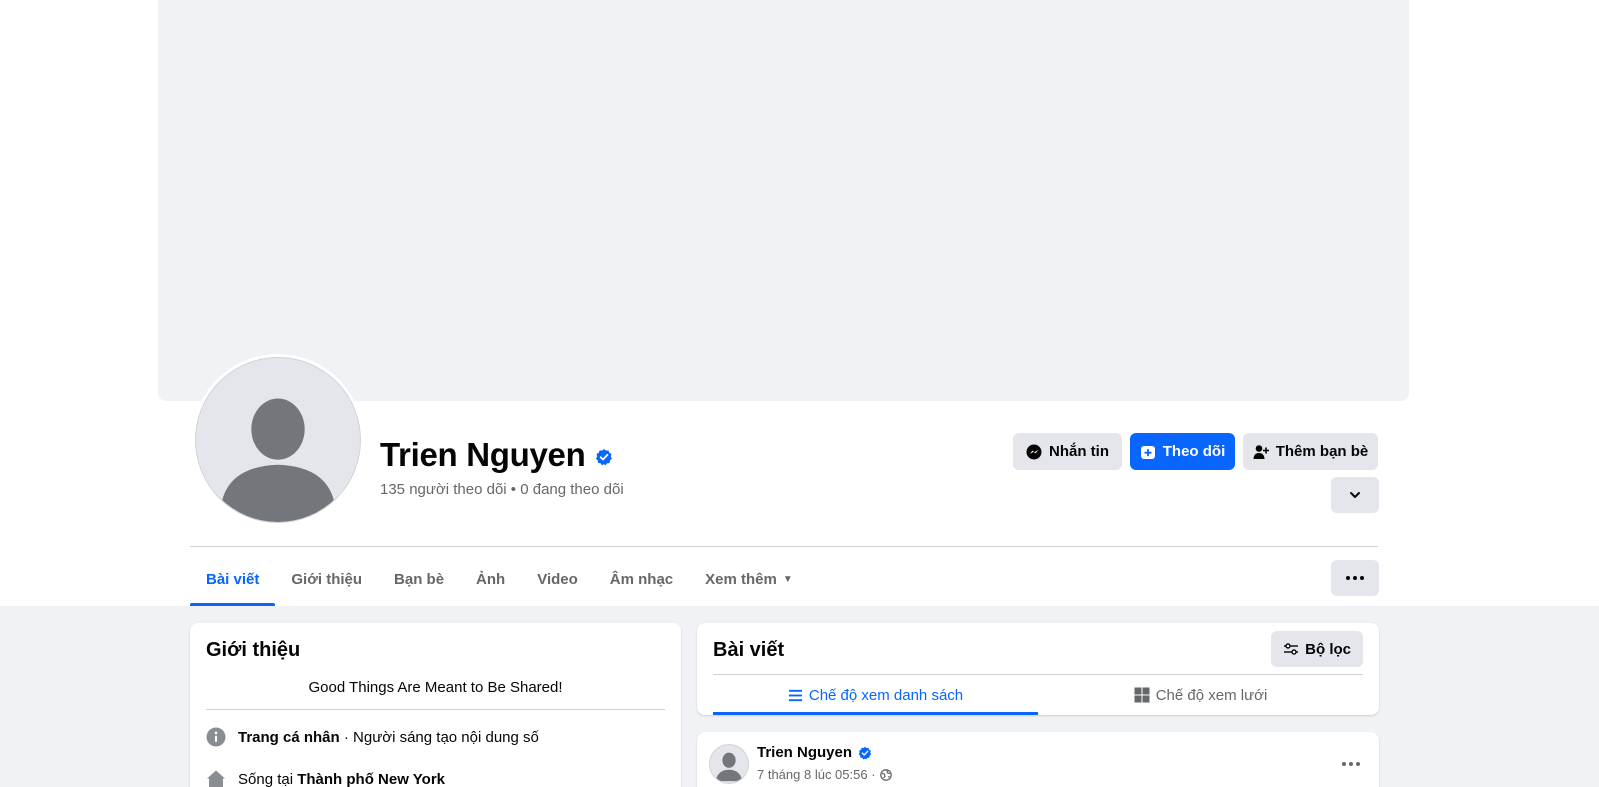 This screenshot has height=787, width=1599. I want to click on follow-button: Theo dõi, so click(1182, 451).